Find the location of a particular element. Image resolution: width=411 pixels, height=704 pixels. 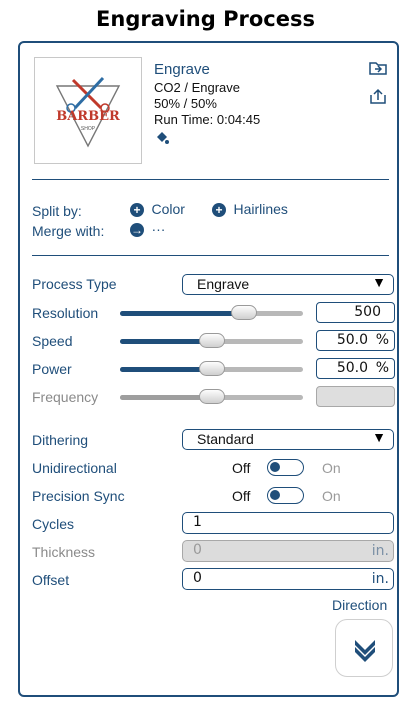

resolution-input: 500 is located at coordinates (355, 312).